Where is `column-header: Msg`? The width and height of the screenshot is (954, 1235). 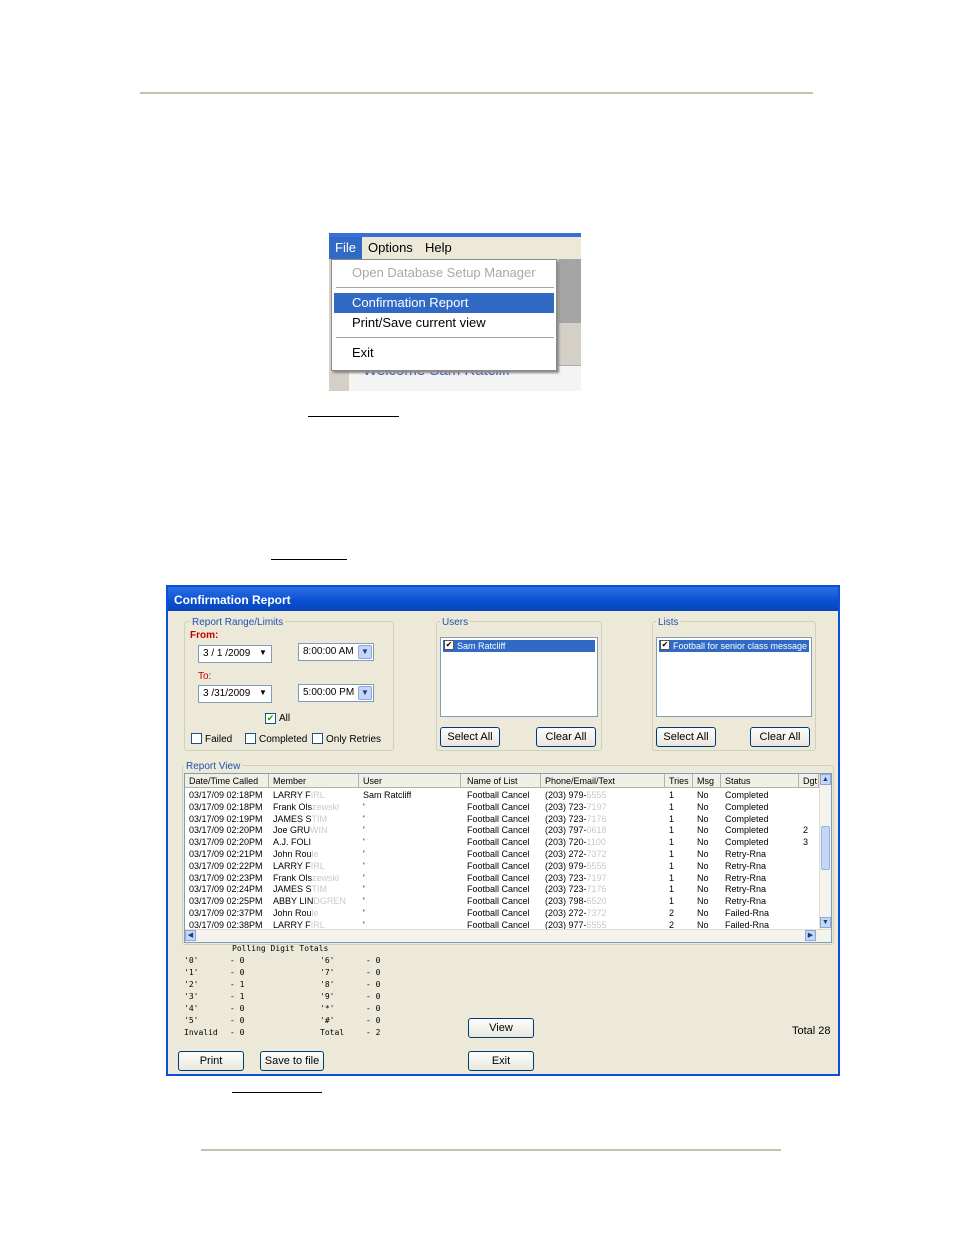 column-header: Msg is located at coordinates (707, 781).